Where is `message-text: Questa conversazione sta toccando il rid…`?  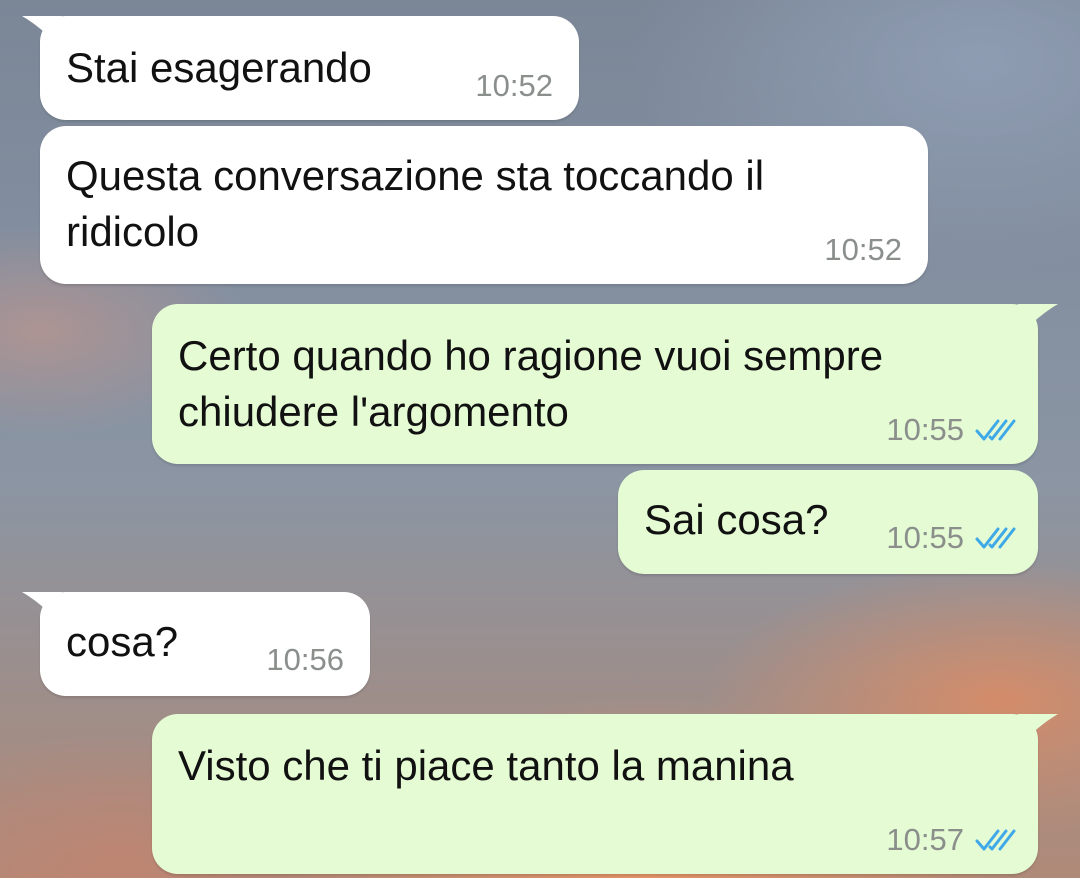 message-text: Questa conversazione sta toccando il rid… is located at coordinates (415, 204).